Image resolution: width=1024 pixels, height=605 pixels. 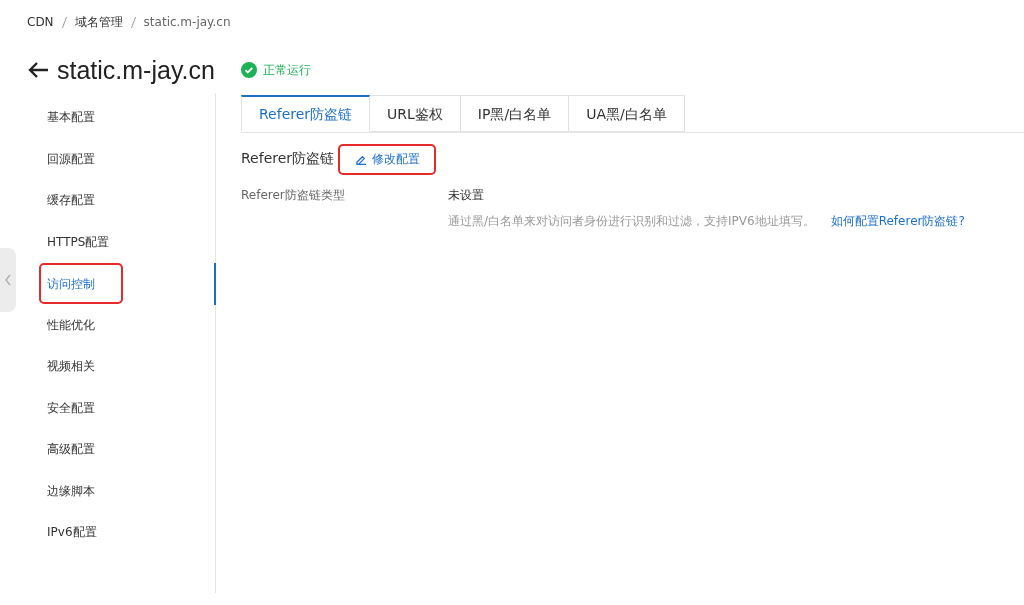 I want to click on field-value: 未设置, so click(x=466, y=195).